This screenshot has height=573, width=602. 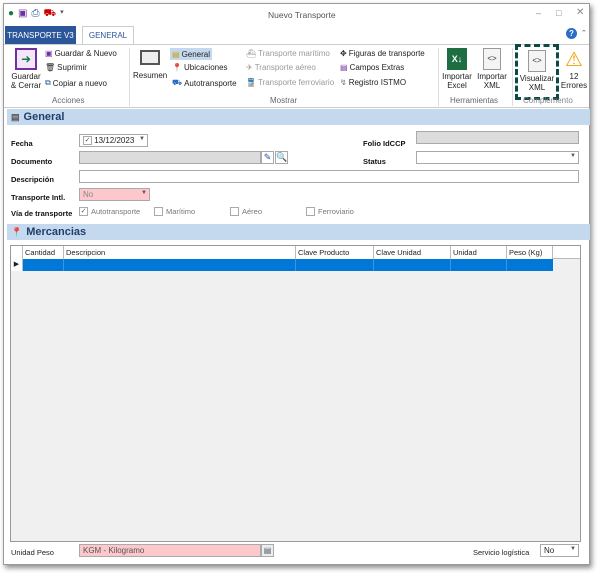 What do you see at coordinates (530, 252) in the screenshot?
I see `column-header: Peso (Kg)` at bounding box center [530, 252].